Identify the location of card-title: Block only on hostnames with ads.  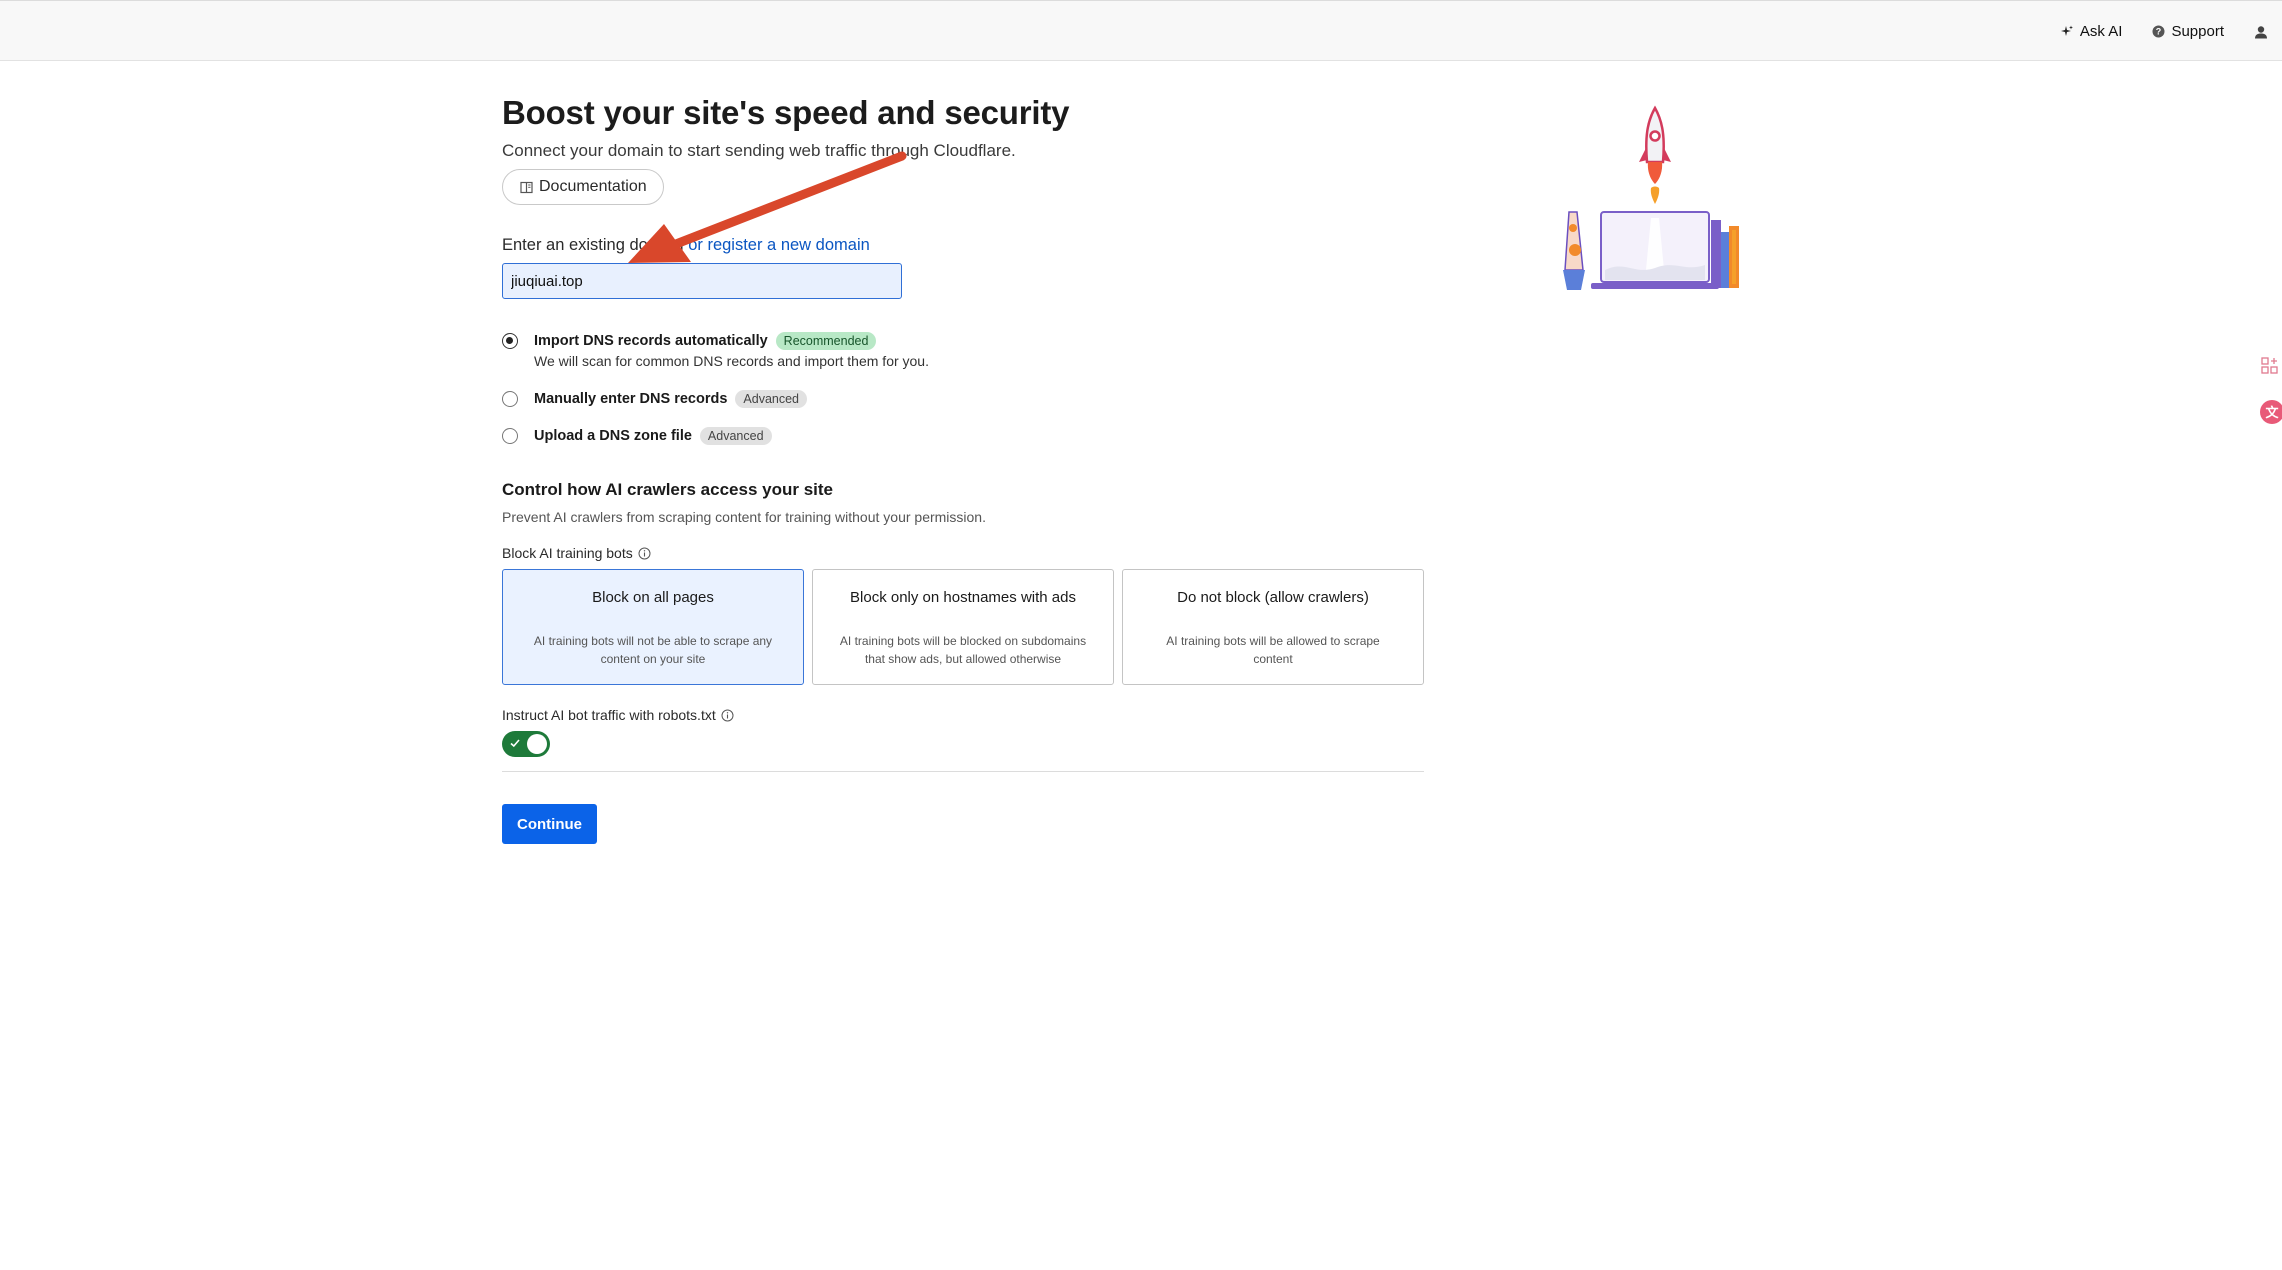
(963, 597).